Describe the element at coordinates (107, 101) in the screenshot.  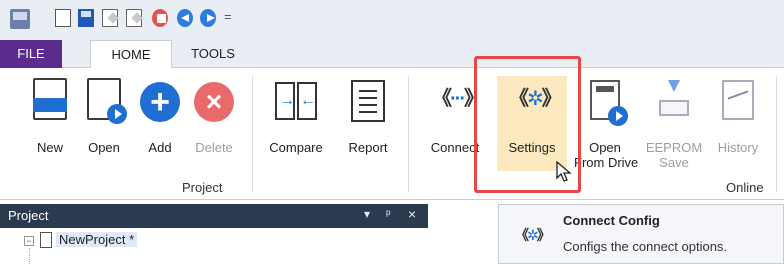
I see `open-document-icon` at that location.